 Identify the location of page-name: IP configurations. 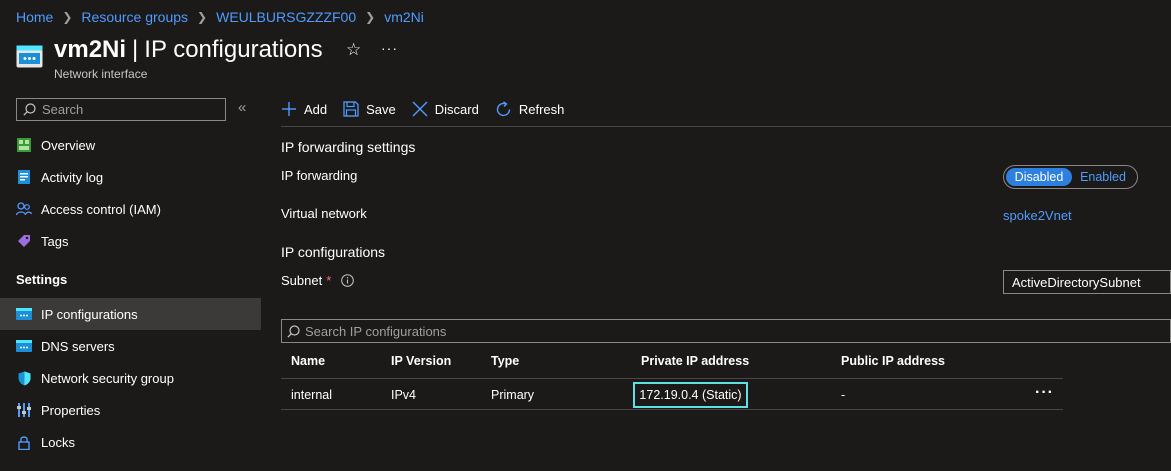
(233, 49).